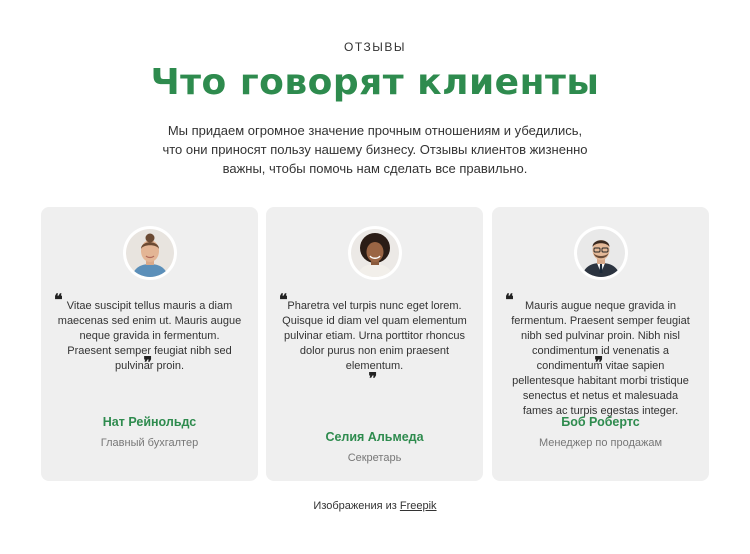 The image size is (750, 554). Describe the element at coordinates (600, 443) in the screenshot. I see `person-role: Менеджер по продажам` at that location.